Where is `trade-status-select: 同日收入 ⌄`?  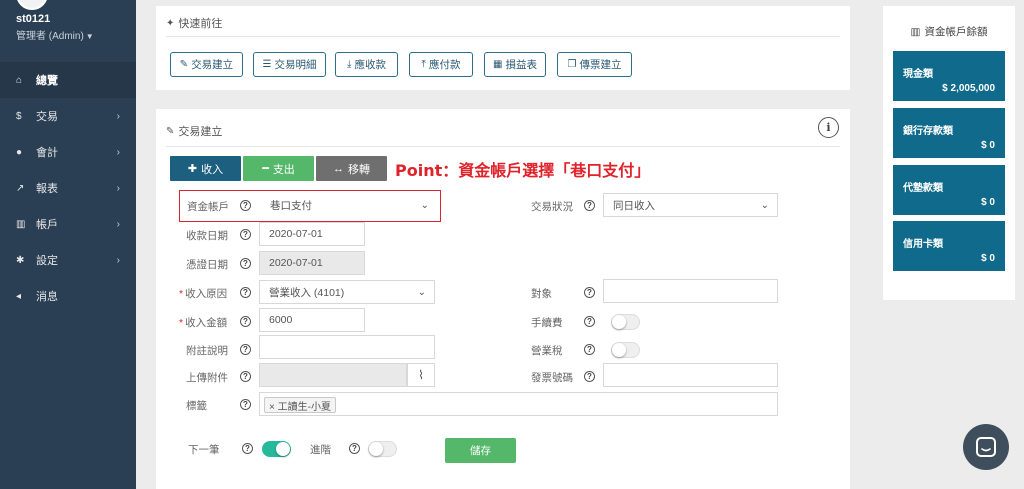 trade-status-select: 同日收入 ⌄ is located at coordinates (690, 205).